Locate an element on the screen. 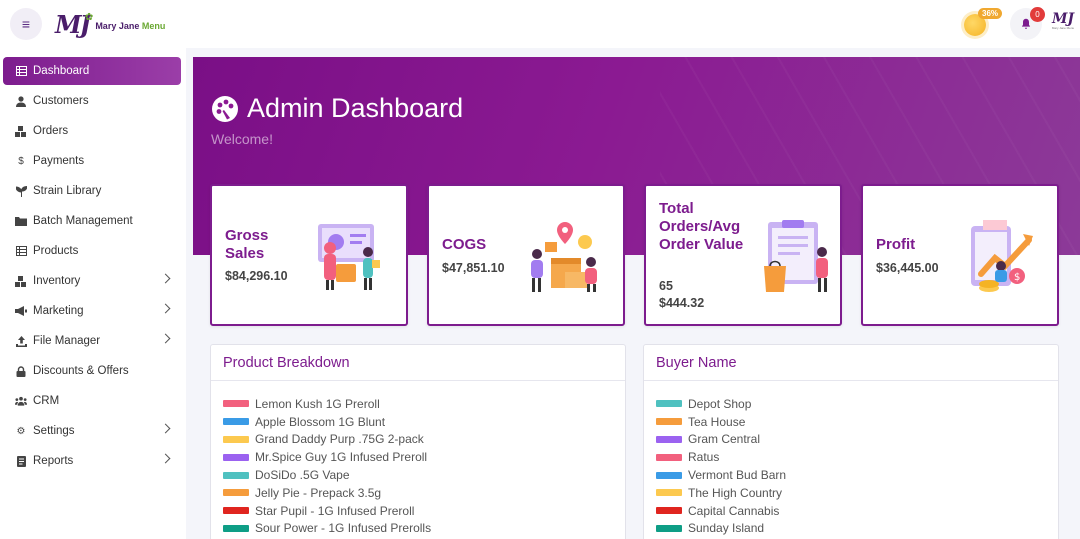 The width and height of the screenshot is (1080, 539). sidebar-item-batch-management: Batch Management is located at coordinates (92, 221).